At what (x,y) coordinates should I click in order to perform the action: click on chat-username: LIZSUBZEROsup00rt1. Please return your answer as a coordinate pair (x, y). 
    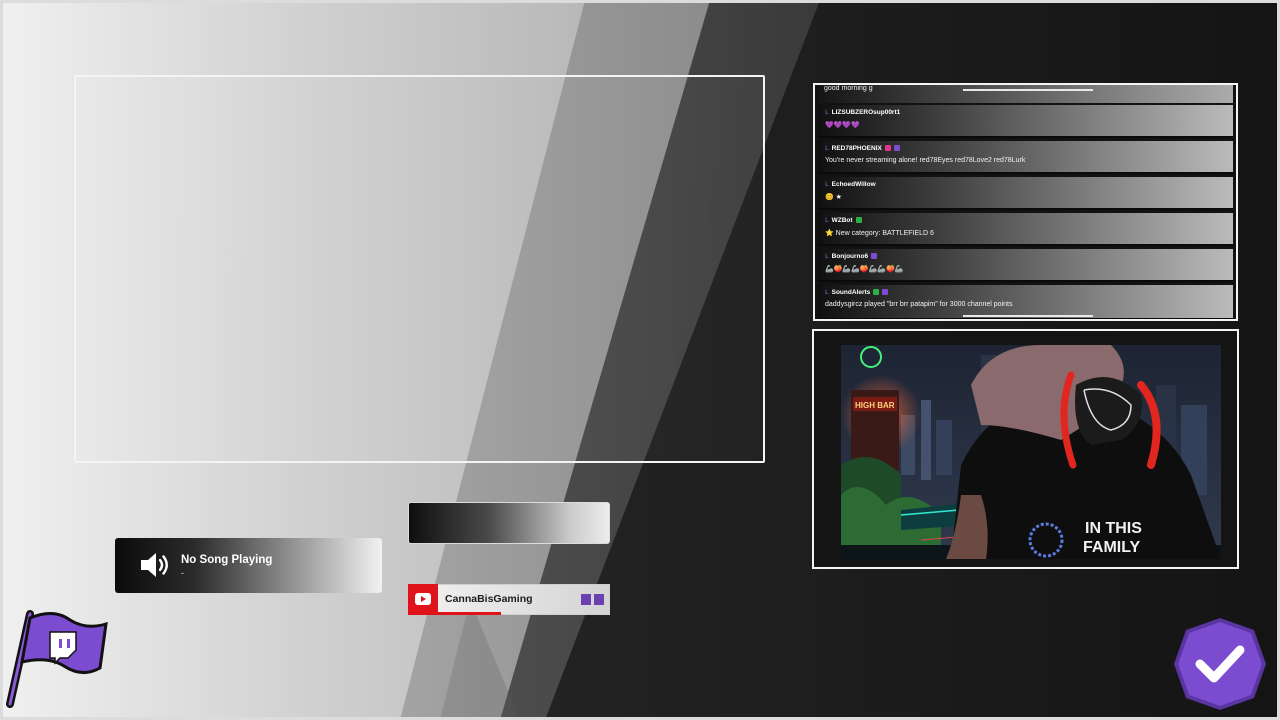
    Looking at the image, I should click on (866, 112).